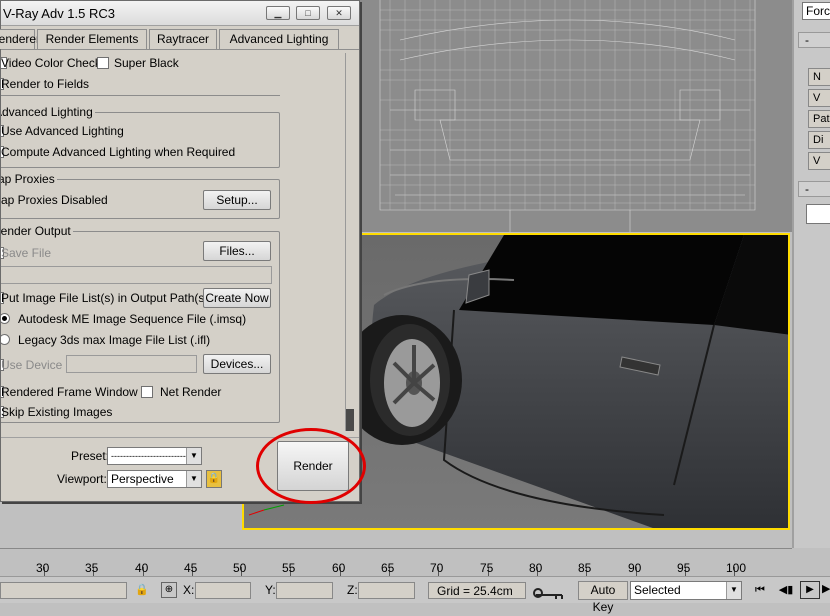 The height and width of the screenshot is (616, 830). I want to click on net-render-checkbox, so click(147, 392).